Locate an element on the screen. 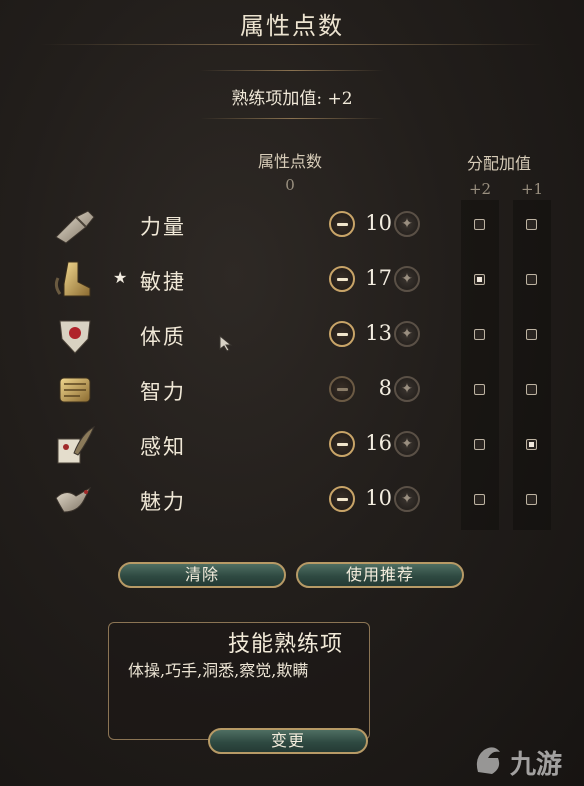 The height and width of the screenshot is (786, 584). constitution-shield-icon is located at coordinates (75, 335).